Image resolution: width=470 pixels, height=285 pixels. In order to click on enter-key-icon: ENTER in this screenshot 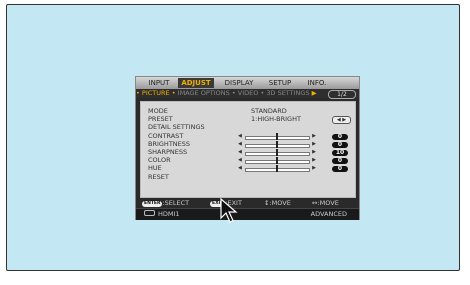, I will do `click(152, 204)`.